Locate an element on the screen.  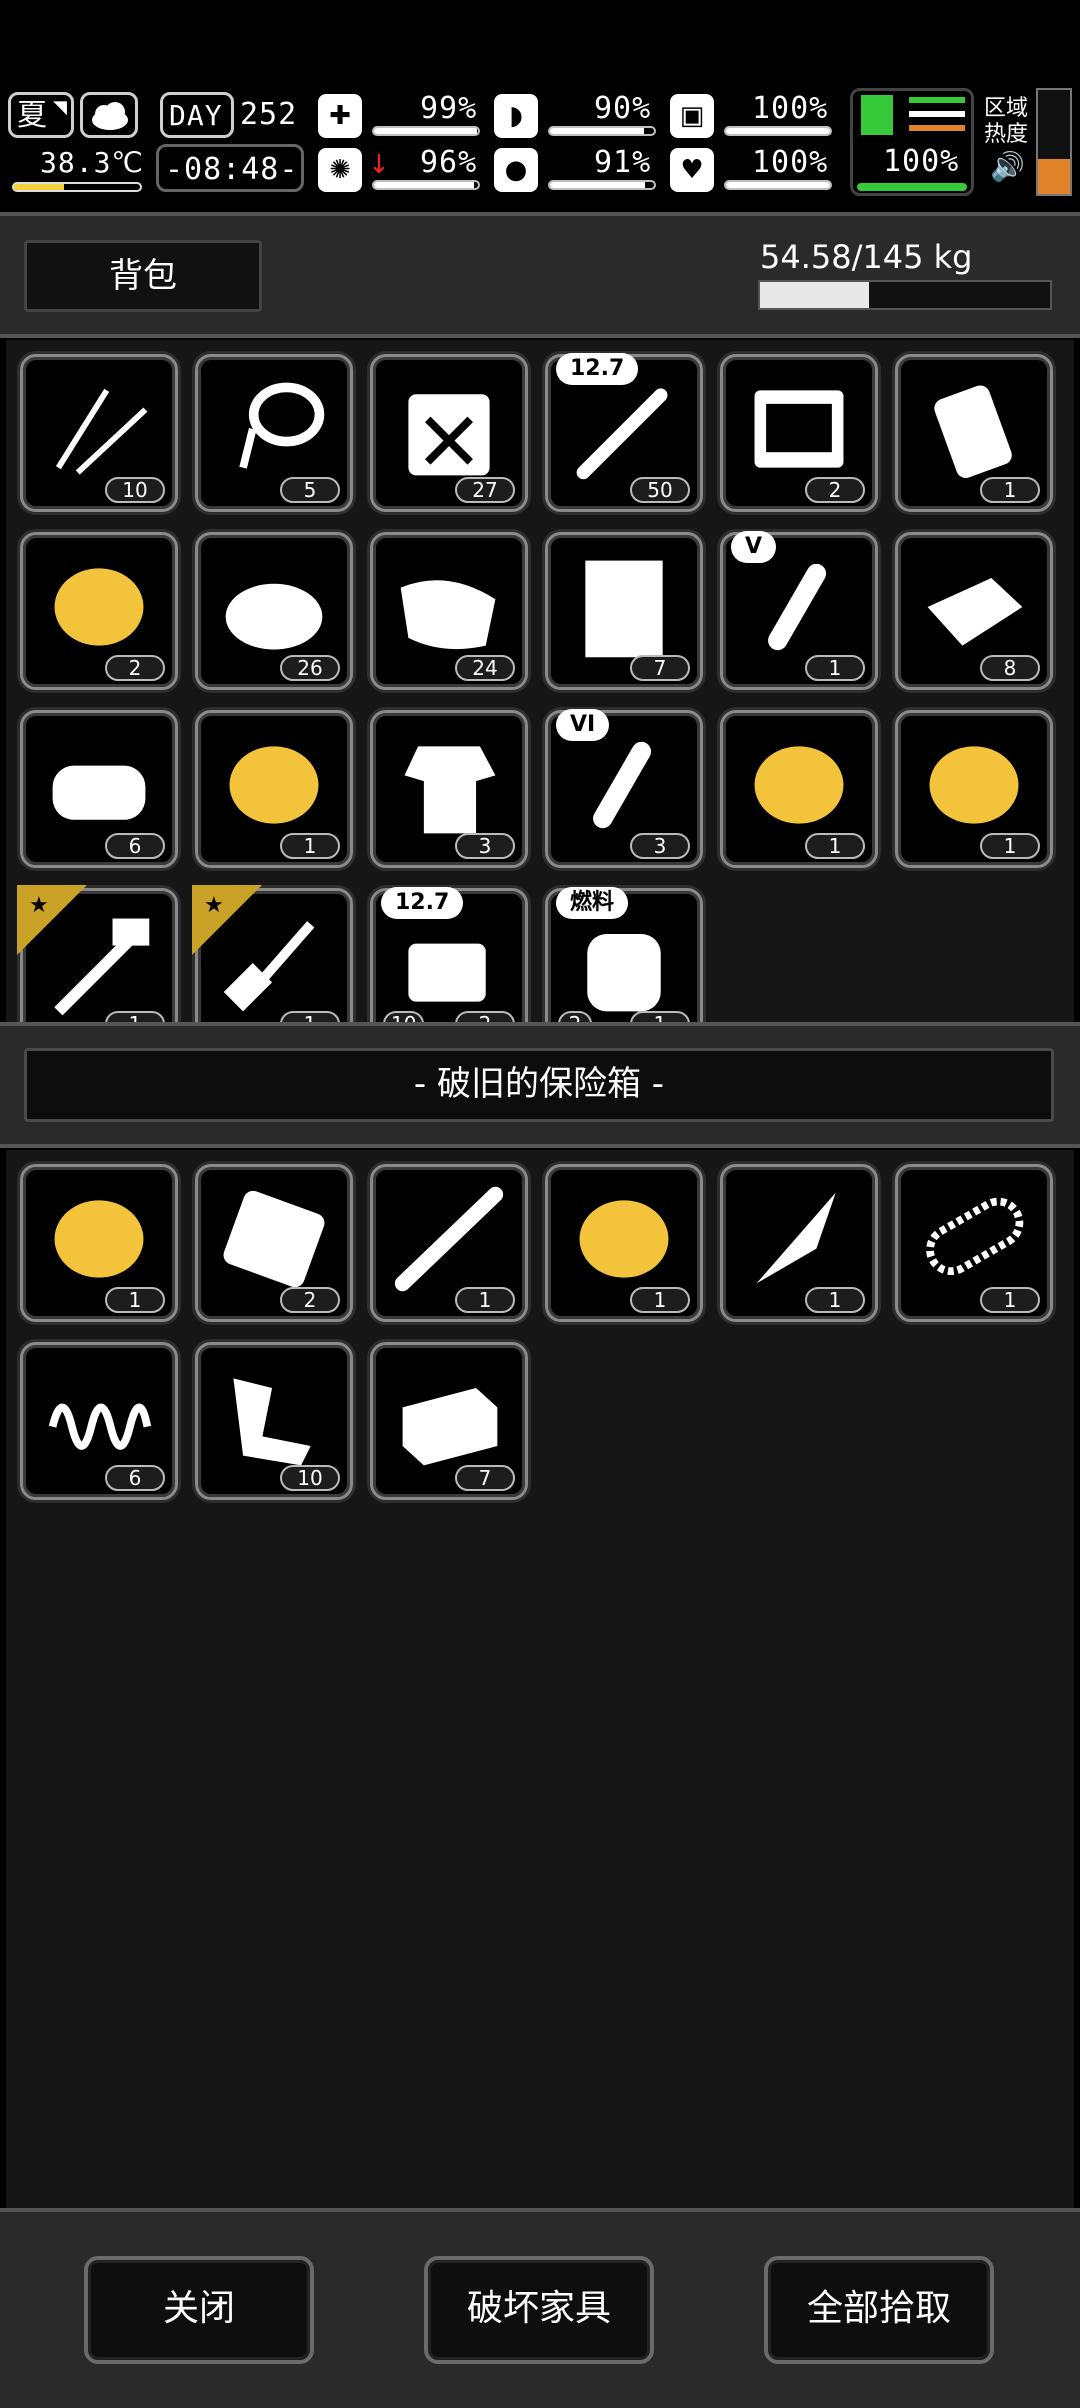
item-count: 7 is located at coordinates (485, 1478).